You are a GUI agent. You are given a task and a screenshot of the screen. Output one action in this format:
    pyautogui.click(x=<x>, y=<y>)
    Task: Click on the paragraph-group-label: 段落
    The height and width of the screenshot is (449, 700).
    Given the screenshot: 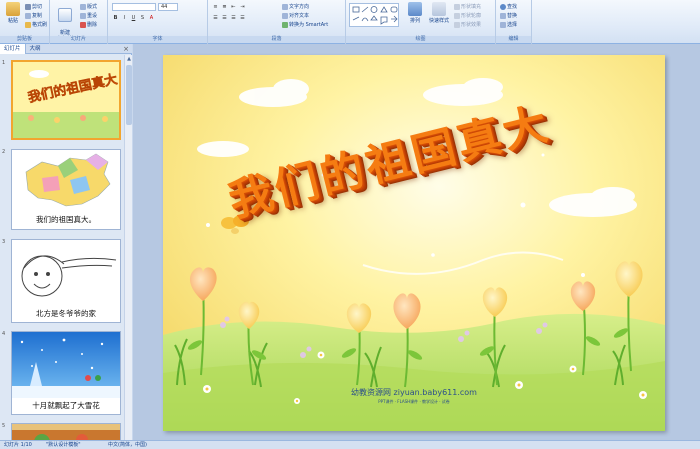 What is the action you would take?
    pyautogui.click(x=276, y=39)
    